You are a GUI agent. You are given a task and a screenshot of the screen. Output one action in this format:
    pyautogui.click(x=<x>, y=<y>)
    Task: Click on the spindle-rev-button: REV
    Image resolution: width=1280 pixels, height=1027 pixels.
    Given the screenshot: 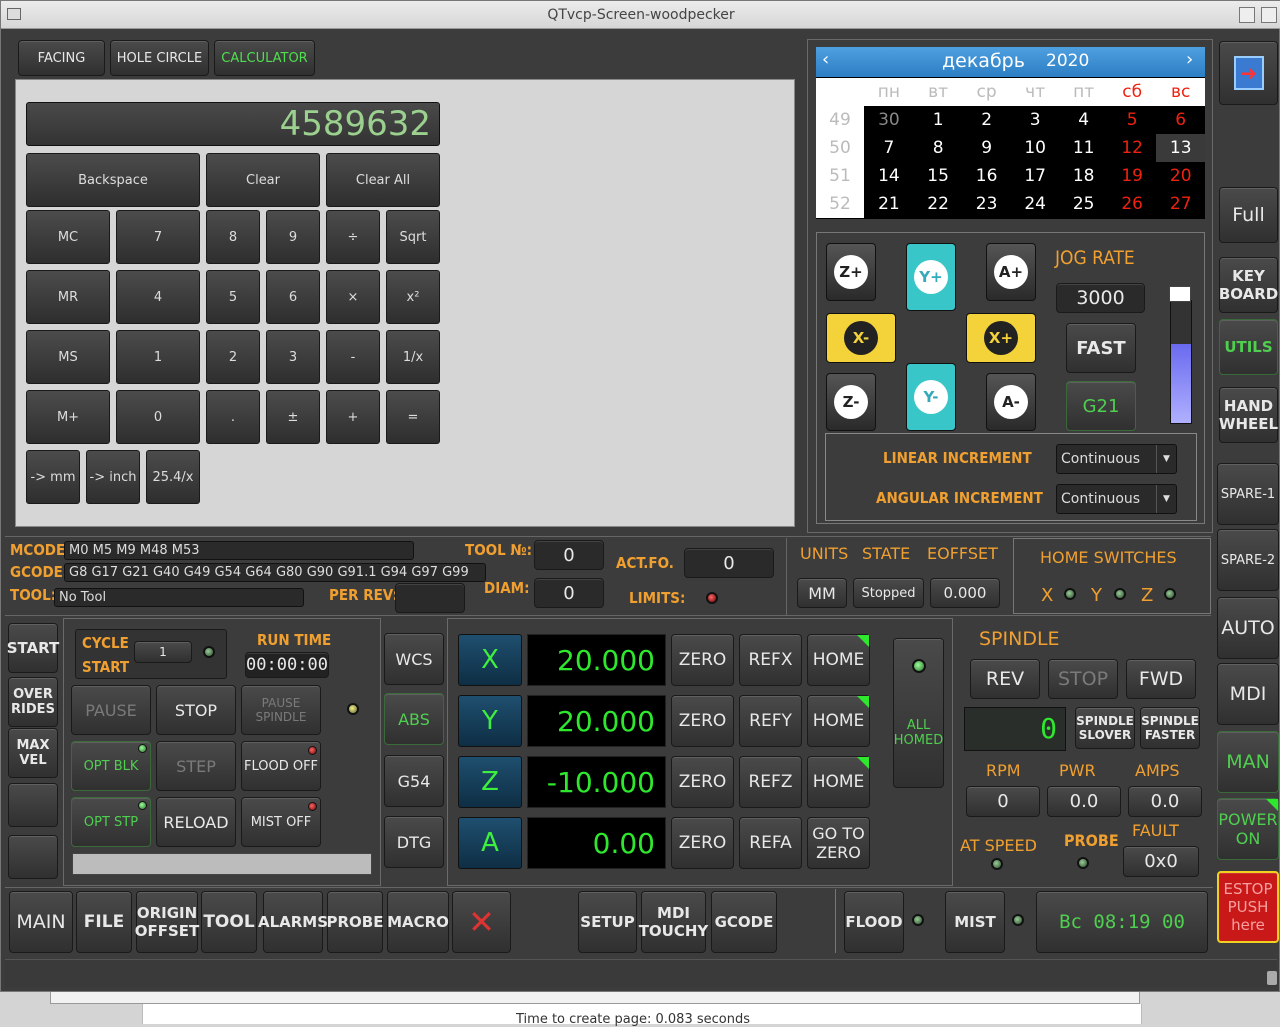 What is the action you would take?
    pyautogui.click(x=1005, y=679)
    